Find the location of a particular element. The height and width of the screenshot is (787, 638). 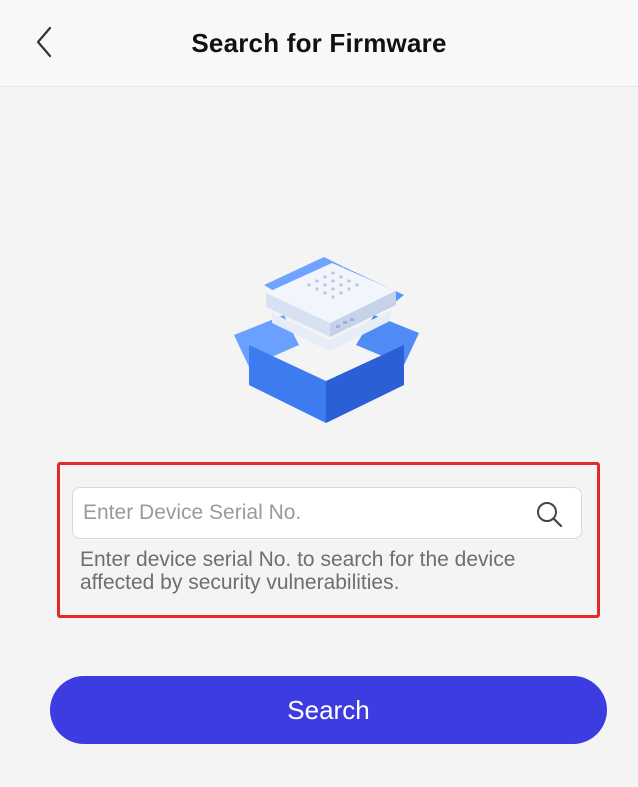

serial-number-input is located at coordinates (298, 513).